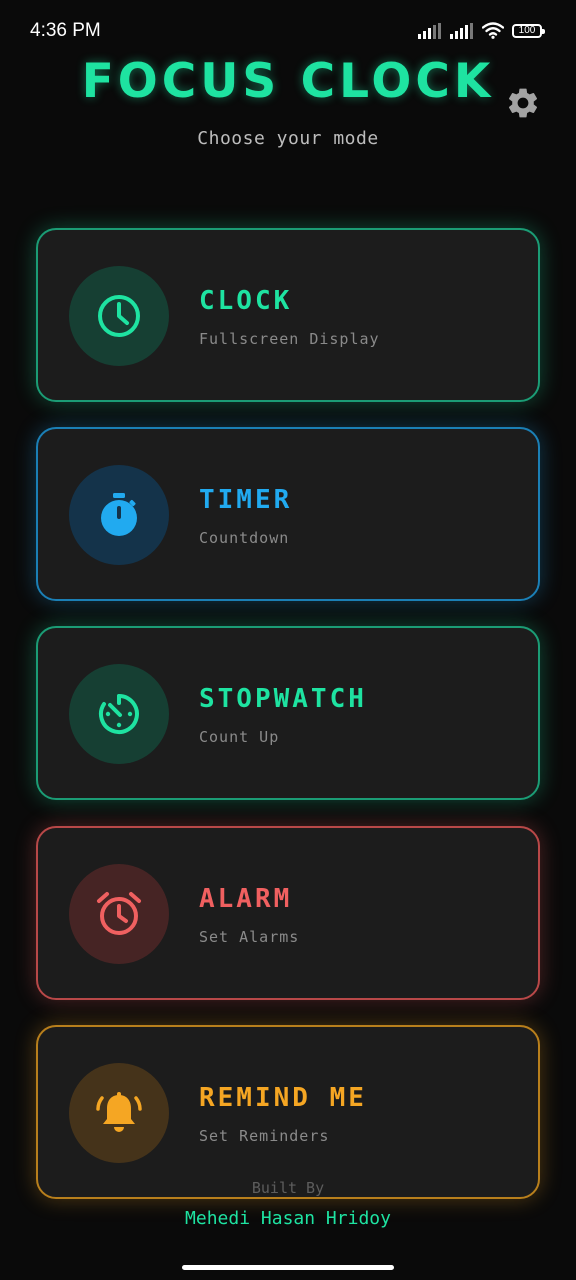 The width and height of the screenshot is (576, 1280). Describe the element at coordinates (283, 699) in the screenshot. I see `stopwatch-mode-title: STOPWATCH` at that location.